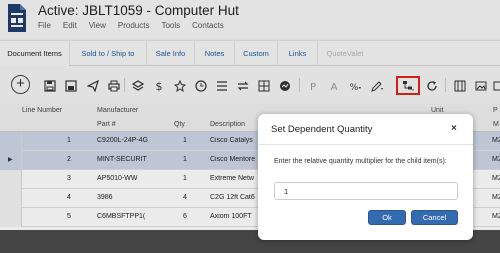  Describe the element at coordinates (387, 217) in the screenshot. I see `ok-button: Ok` at that location.